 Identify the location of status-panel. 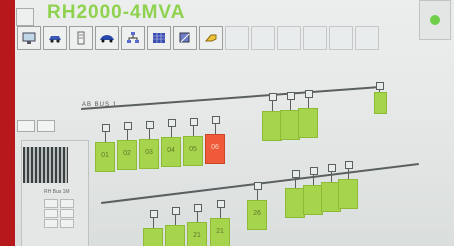
(435, 20).